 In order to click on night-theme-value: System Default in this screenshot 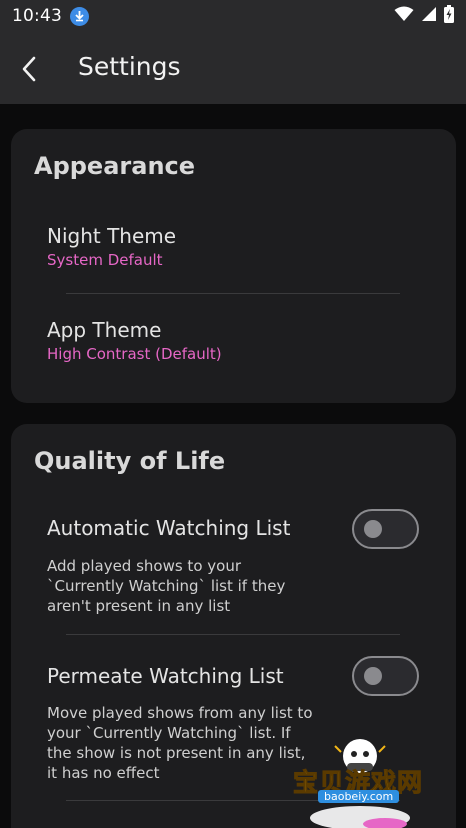, I will do `click(105, 260)`.